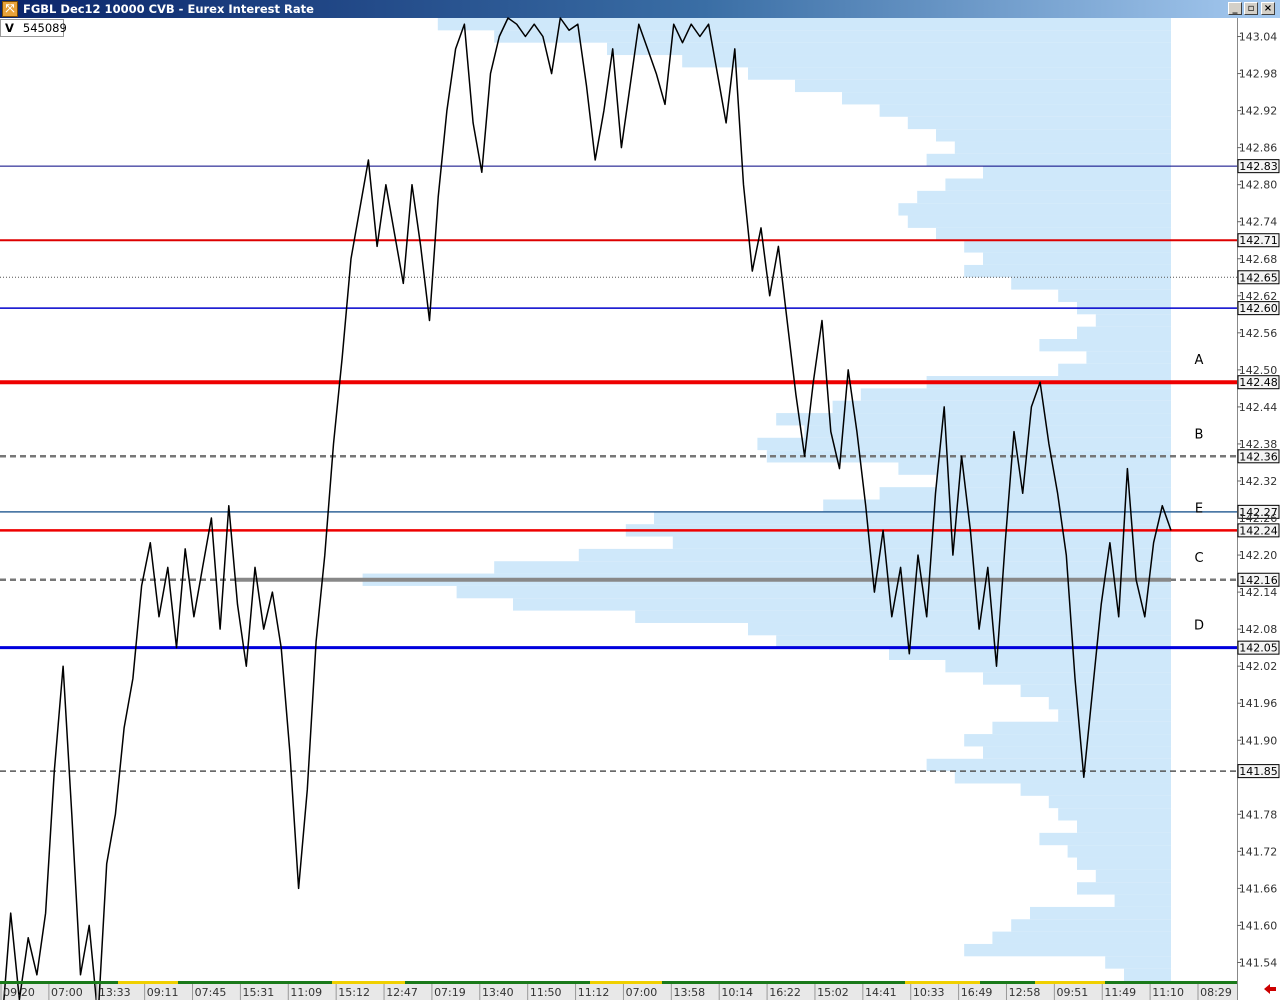  I want to click on y-tick-label: 141.54, so click(1258, 962).